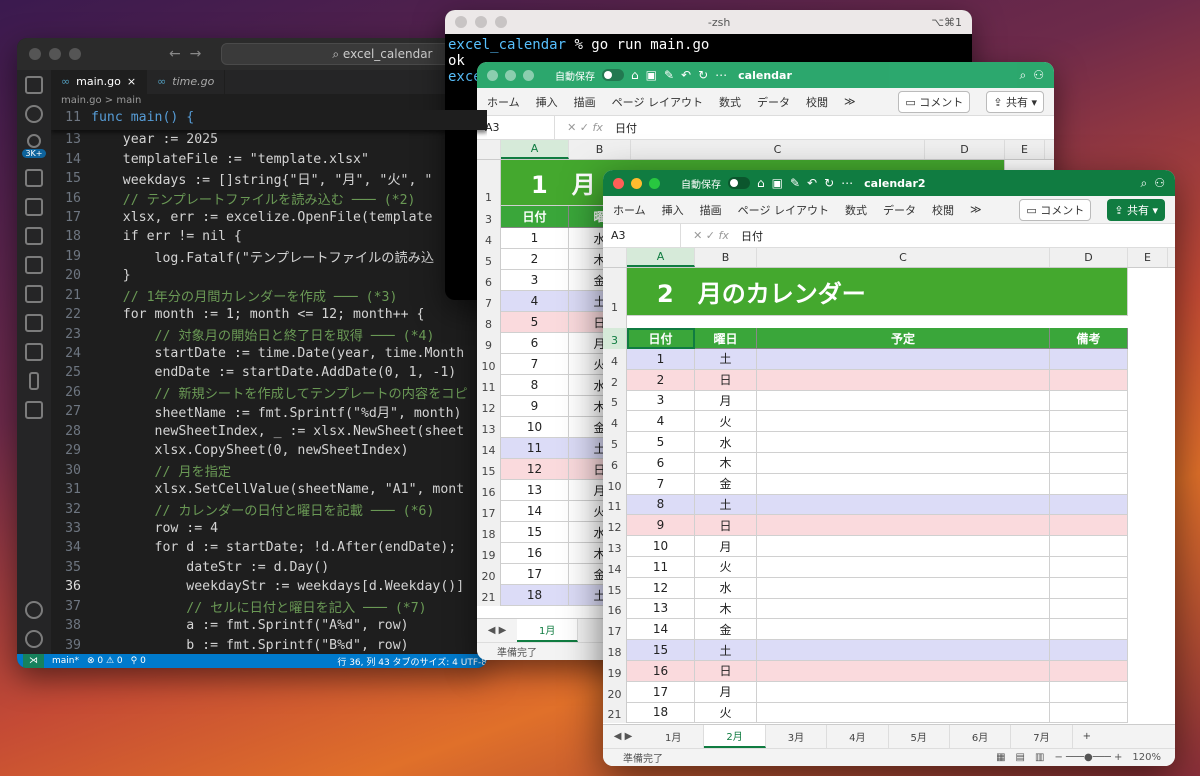 The height and width of the screenshot is (776, 1200). I want to click on select-all-corner, so click(489, 149).